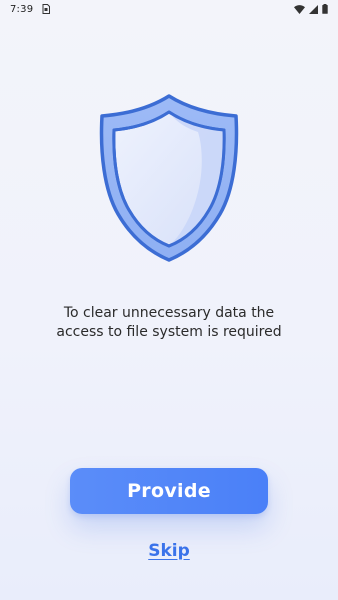  I want to click on status-right, so click(311, 9).